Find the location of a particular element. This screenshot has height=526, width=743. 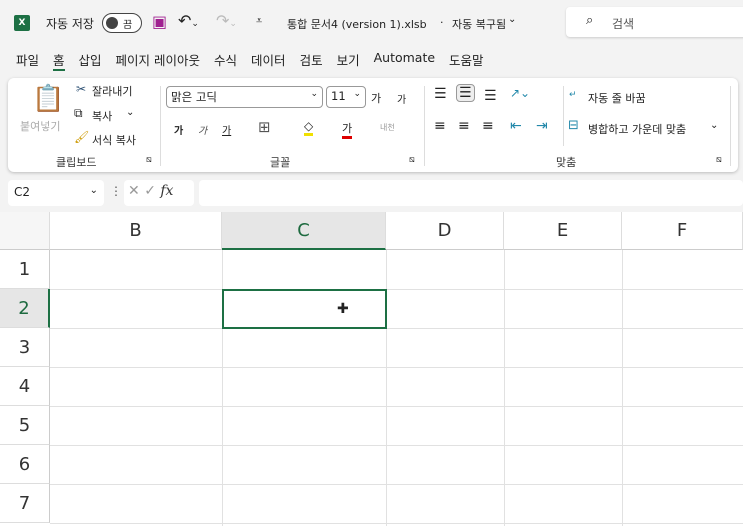

phonetic-icon: 내천 is located at coordinates (387, 127).